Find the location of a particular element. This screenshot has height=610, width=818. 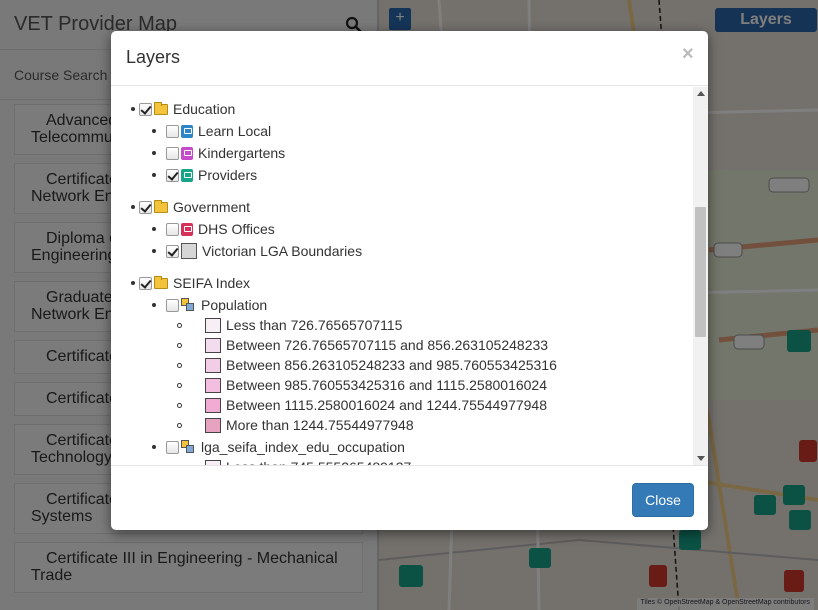

layer-item: DHS Offices is located at coordinates (220, 229).